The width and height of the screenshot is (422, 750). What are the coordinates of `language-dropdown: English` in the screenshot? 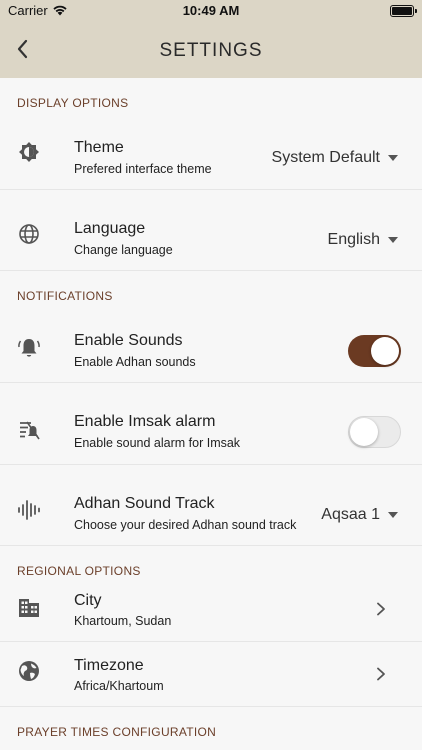 It's located at (363, 240).